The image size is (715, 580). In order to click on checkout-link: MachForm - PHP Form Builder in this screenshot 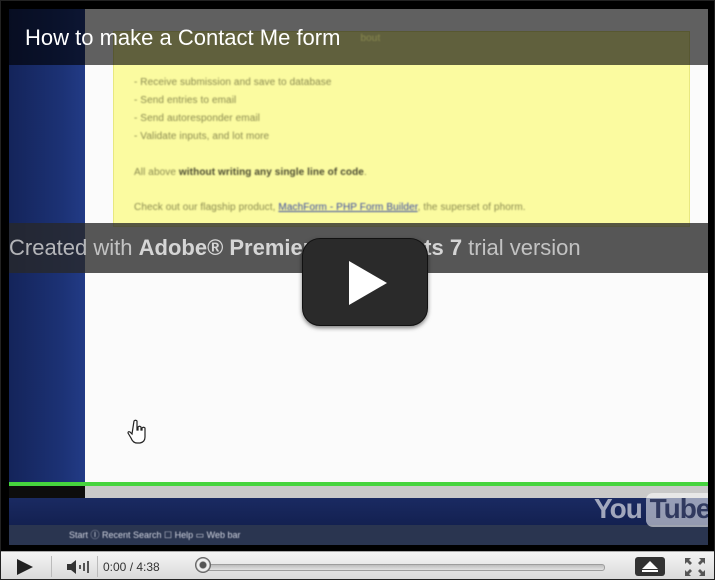, I will do `click(348, 207)`.